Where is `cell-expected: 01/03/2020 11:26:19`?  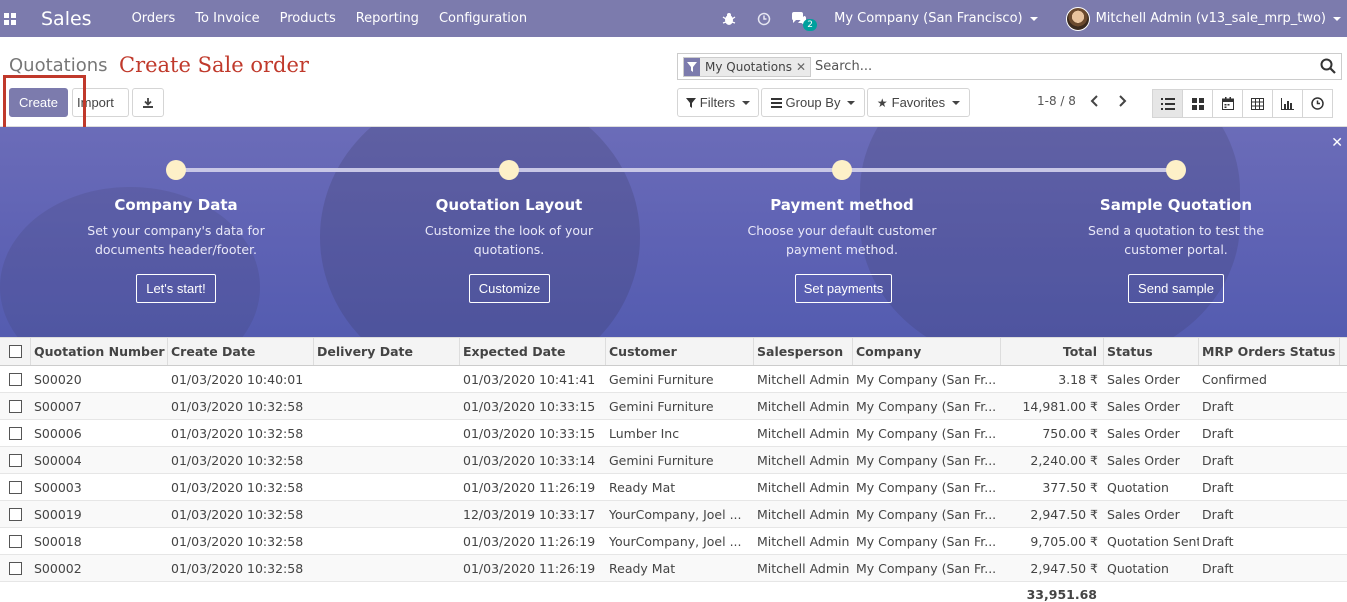
cell-expected: 01/03/2020 11:26:19 is located at coordinates (529, 568).